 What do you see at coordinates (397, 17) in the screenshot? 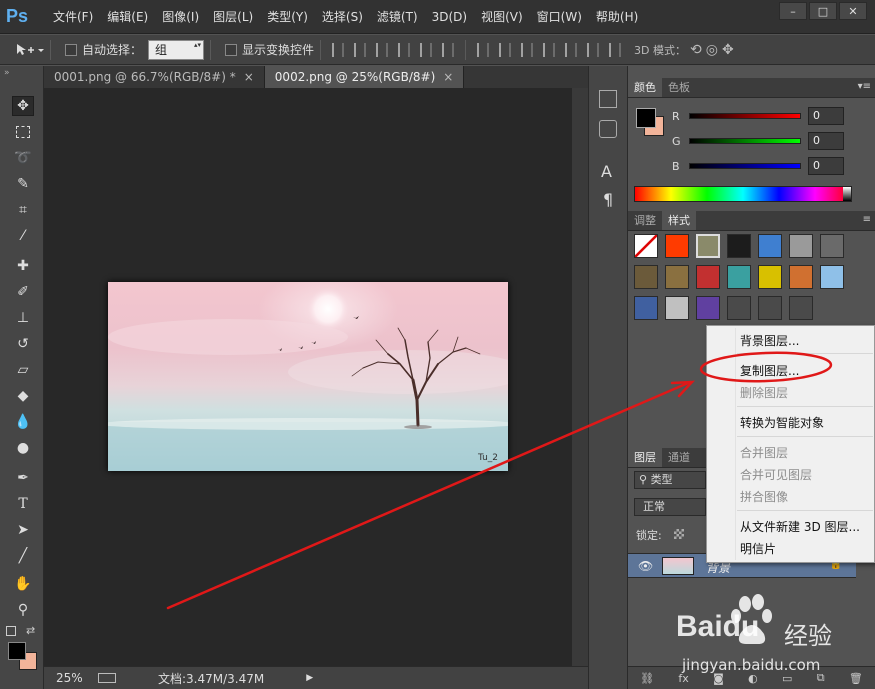
I see `menu-filter: 滤镜(T)` at bounding box center [397, 17].